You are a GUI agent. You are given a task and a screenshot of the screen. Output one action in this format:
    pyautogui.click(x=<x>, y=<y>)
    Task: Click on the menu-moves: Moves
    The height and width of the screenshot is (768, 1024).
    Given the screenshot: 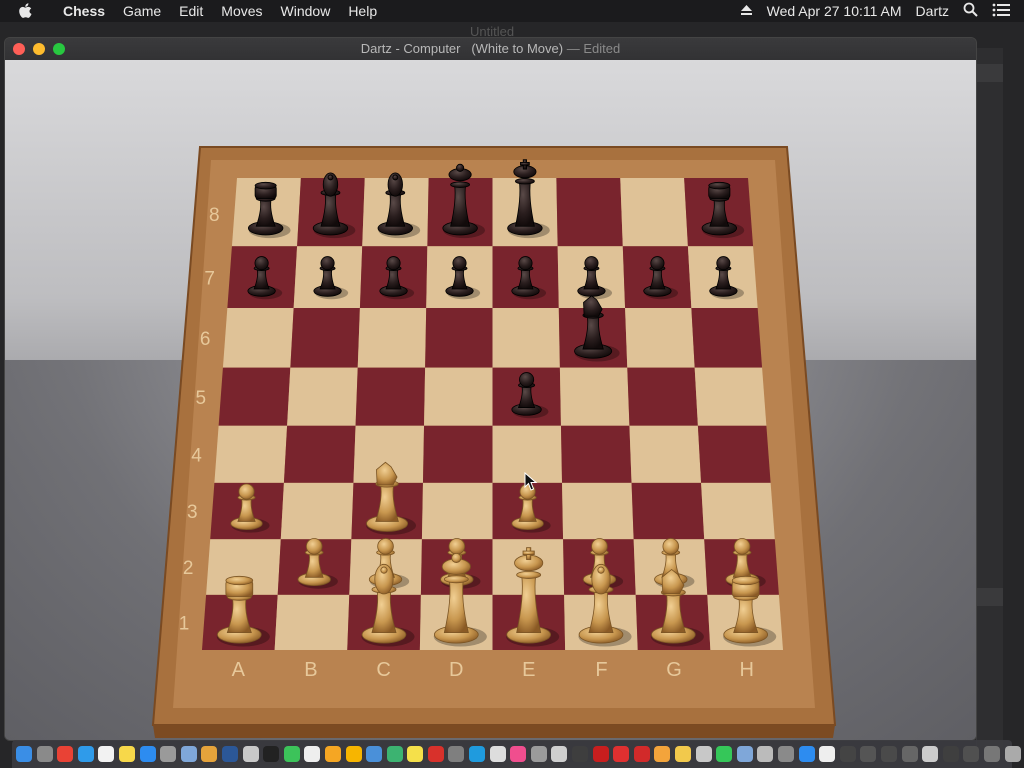 What is the action you would take?
    pyautogui.click(x=241, y=11)
    